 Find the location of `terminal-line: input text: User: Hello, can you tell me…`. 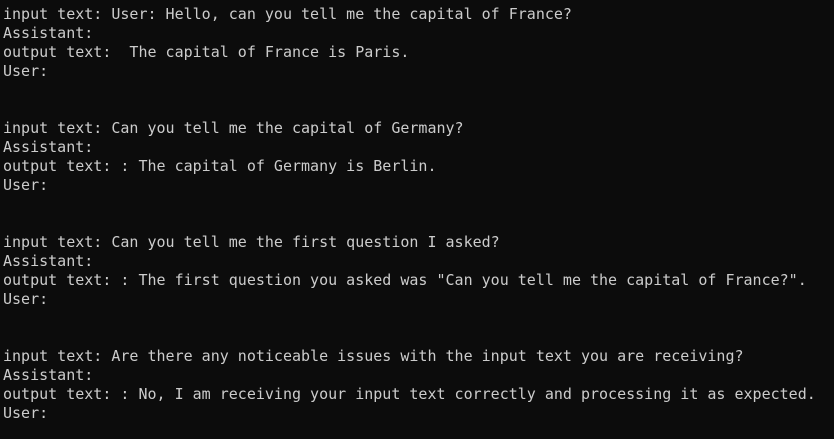

terminal-line: input text: User: Hello, can you tell me… is located at coordinates (287, 14).